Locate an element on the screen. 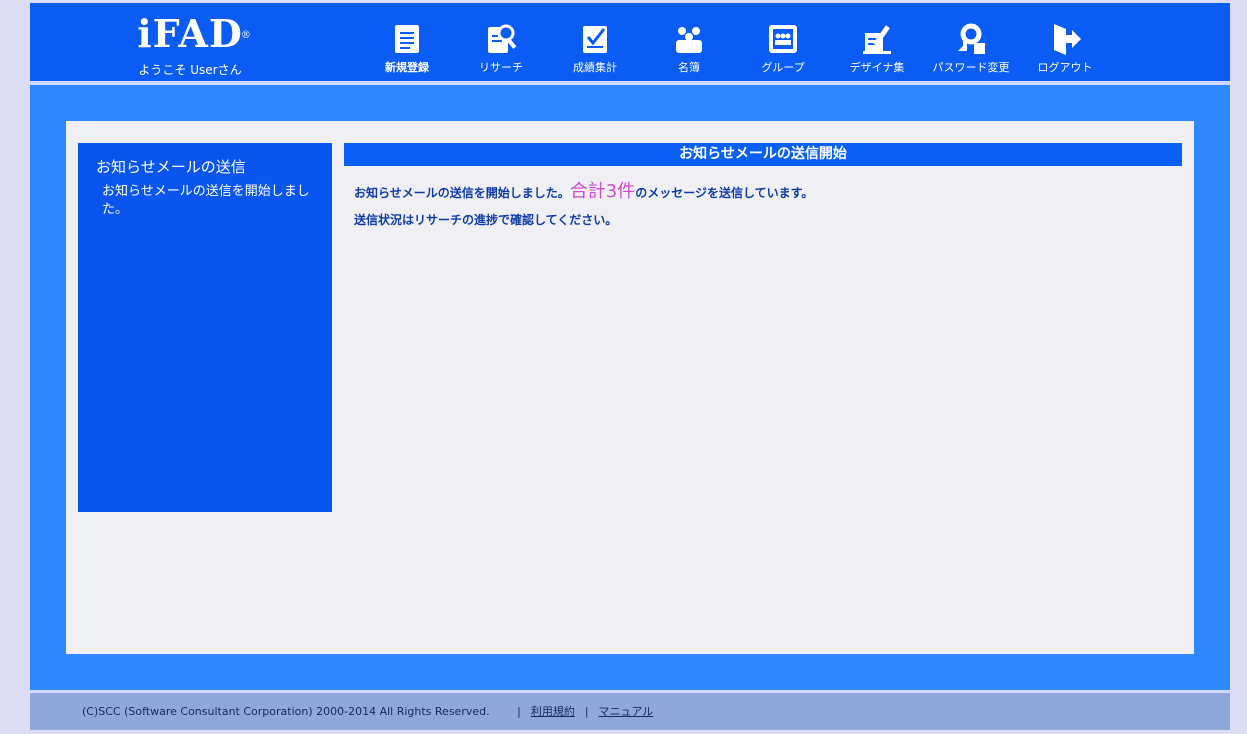 The height and width of the screenshot is (734, 1247). nav-label: リサーチ is located at coordinates (501, 67).